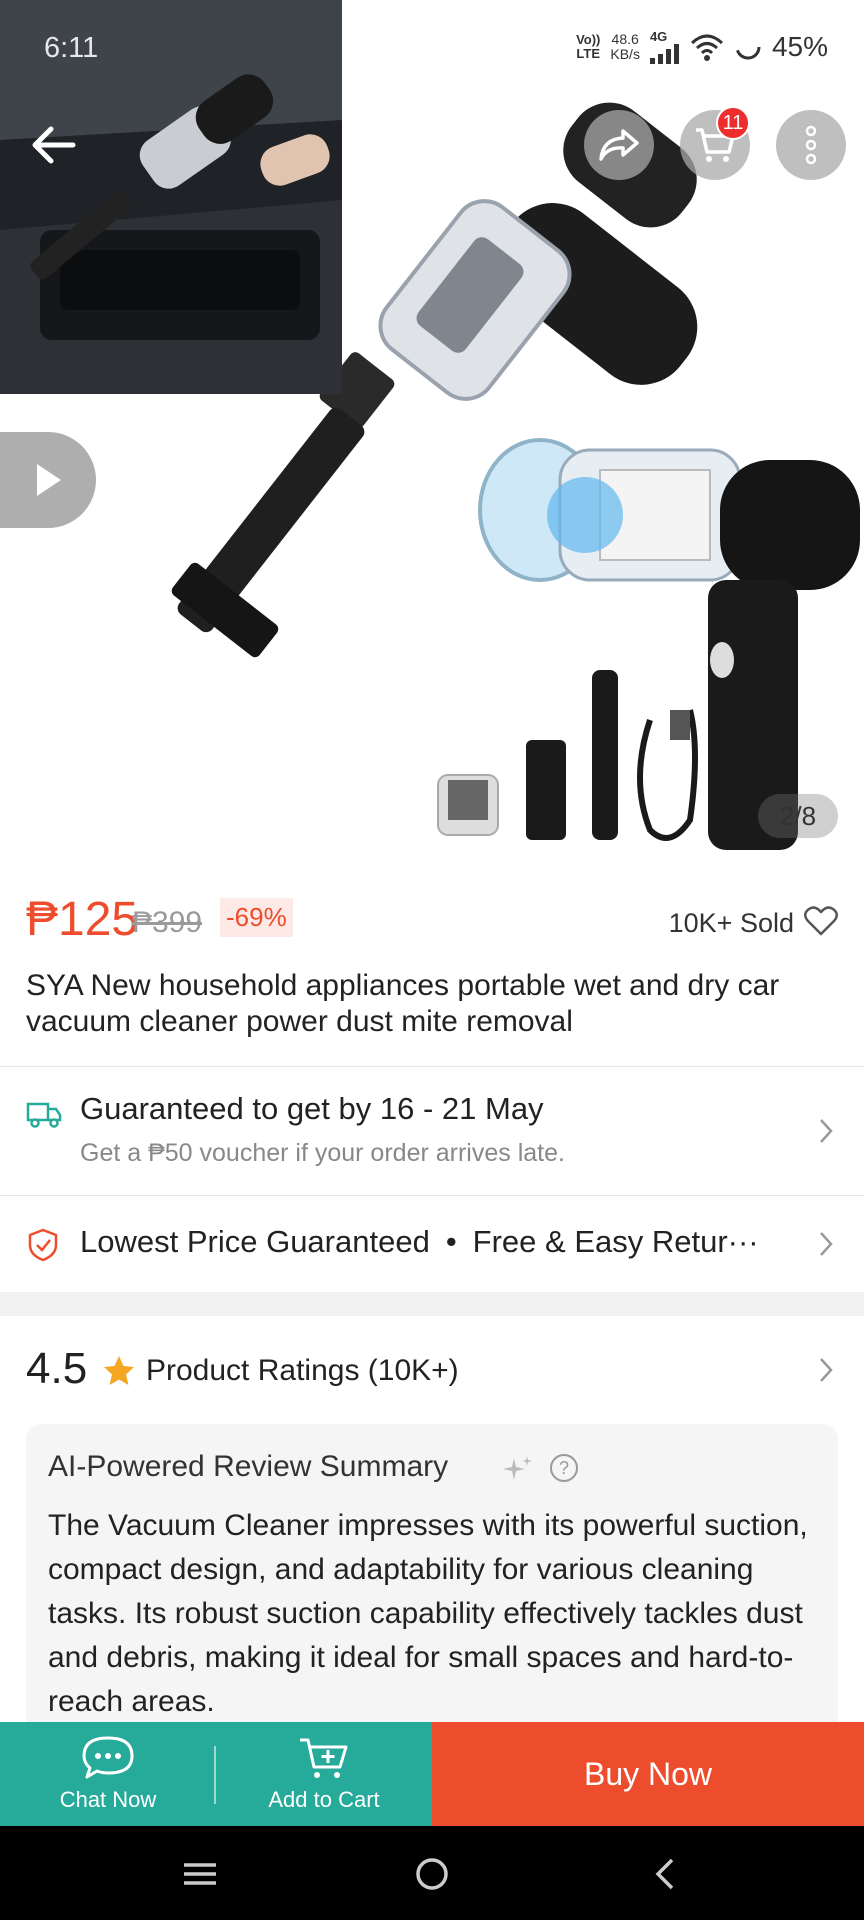 Image resolution: width=864 pixels, height=1920 pixels. I want to click on home-icon, so click(432, 1874).